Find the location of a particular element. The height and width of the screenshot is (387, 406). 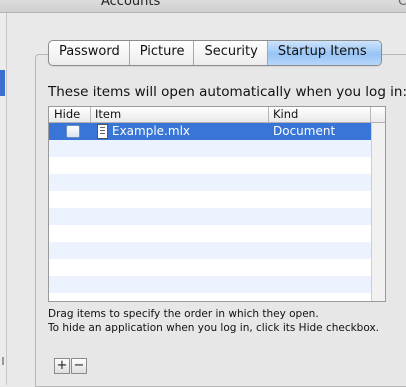

document-icon is located at coordinates (102, 131).